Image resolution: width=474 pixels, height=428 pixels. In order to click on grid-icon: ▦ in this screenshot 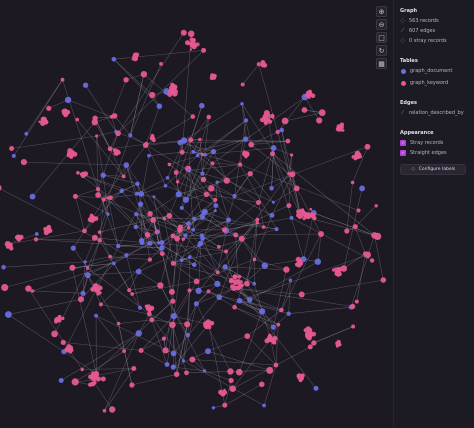, I will do `click(381, 63)`.